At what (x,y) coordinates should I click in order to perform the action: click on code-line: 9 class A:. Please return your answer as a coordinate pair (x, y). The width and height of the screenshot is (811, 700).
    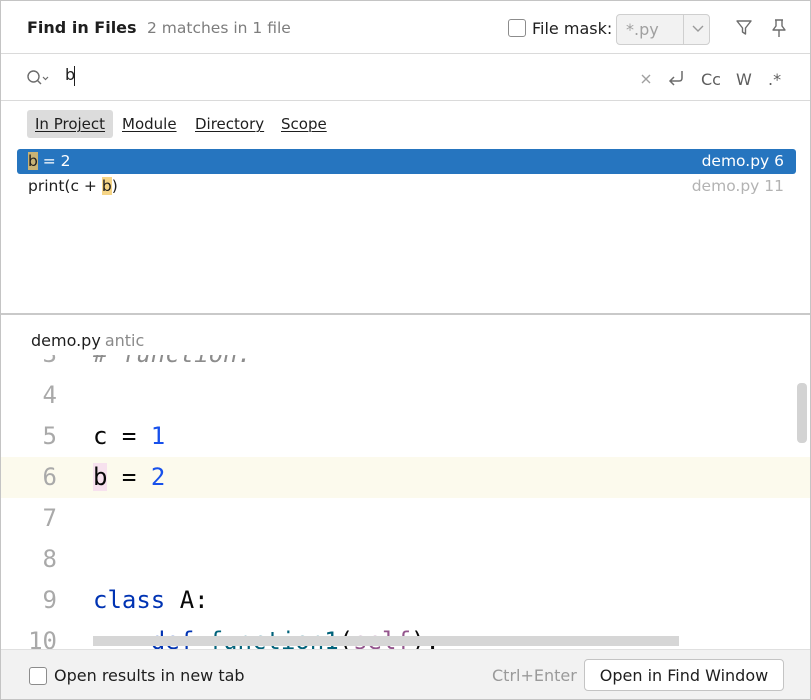
    Looking at the image, I should click on (405, 600).